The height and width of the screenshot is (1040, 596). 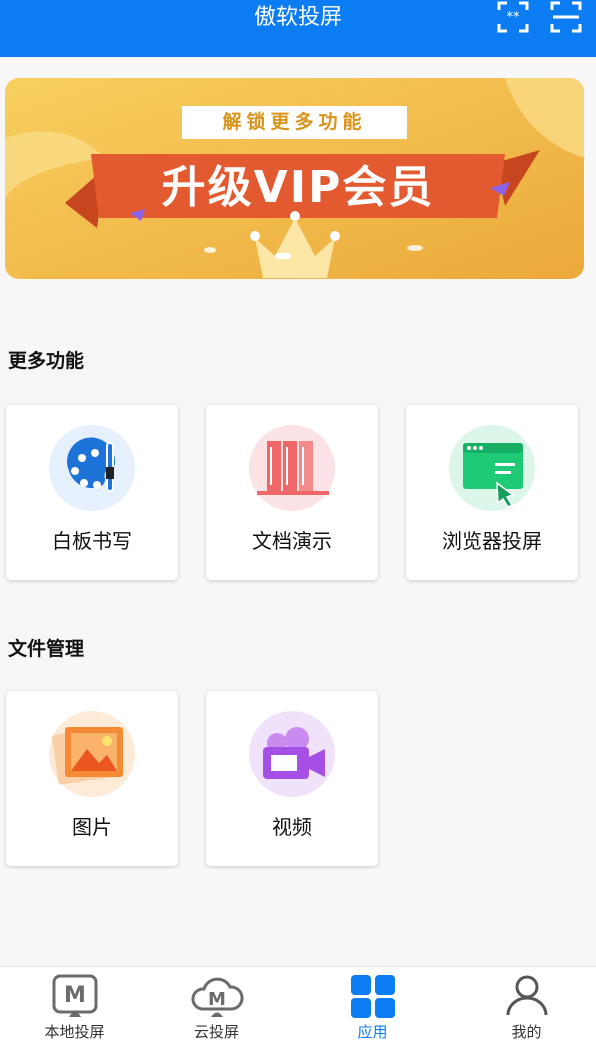 I want to click on section-title-more-features: 更多功能, so click(x=46, y=361).